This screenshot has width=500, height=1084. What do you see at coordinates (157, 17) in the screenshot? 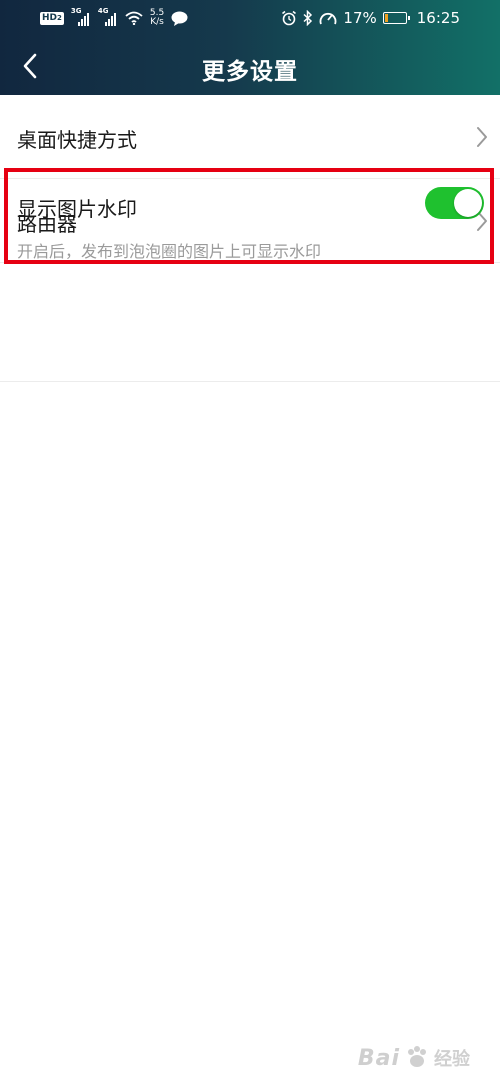
I see `network-speed: 5.5 K/s` at bounding box center [157, 17].